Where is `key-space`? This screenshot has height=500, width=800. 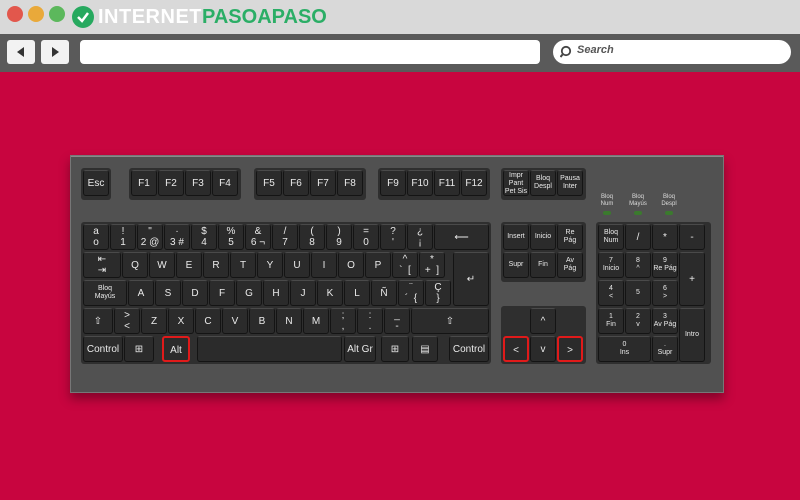 key-space is located at coordinates (269, 349).